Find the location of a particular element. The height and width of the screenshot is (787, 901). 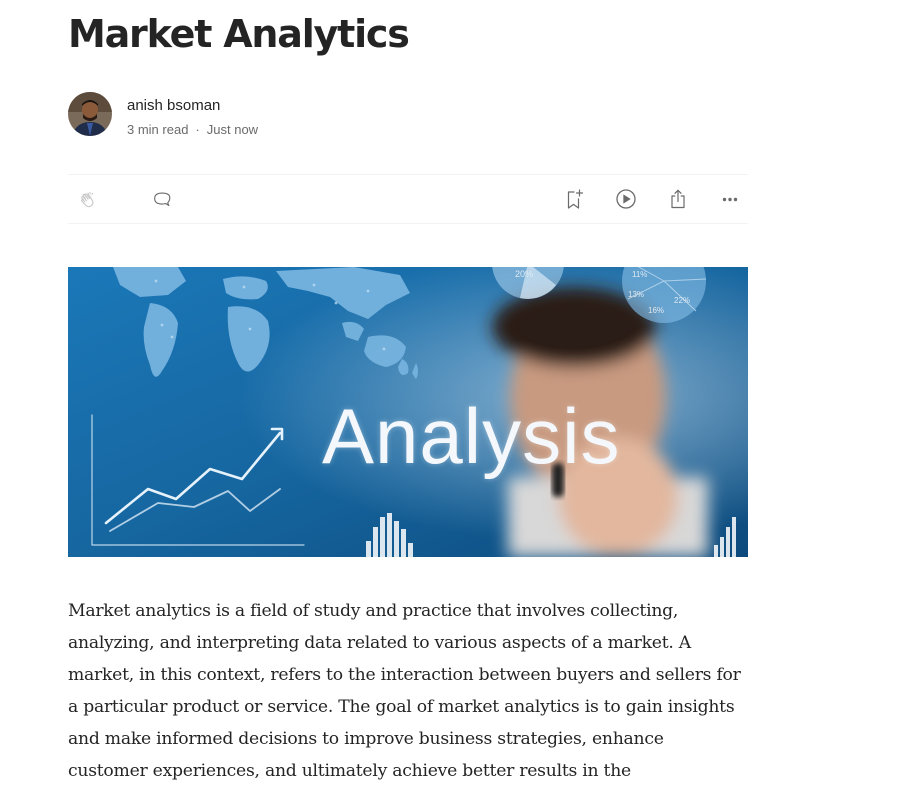

clap-button is located at coordinates (88, 199).